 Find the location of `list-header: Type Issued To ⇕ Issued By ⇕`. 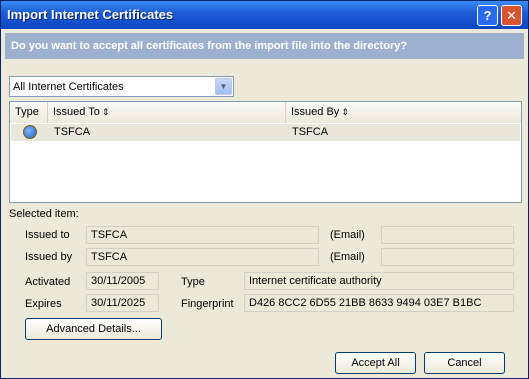

list-header: Type Issued To ⇕ Issued By ⇕ is located at coordinates (265, 112).